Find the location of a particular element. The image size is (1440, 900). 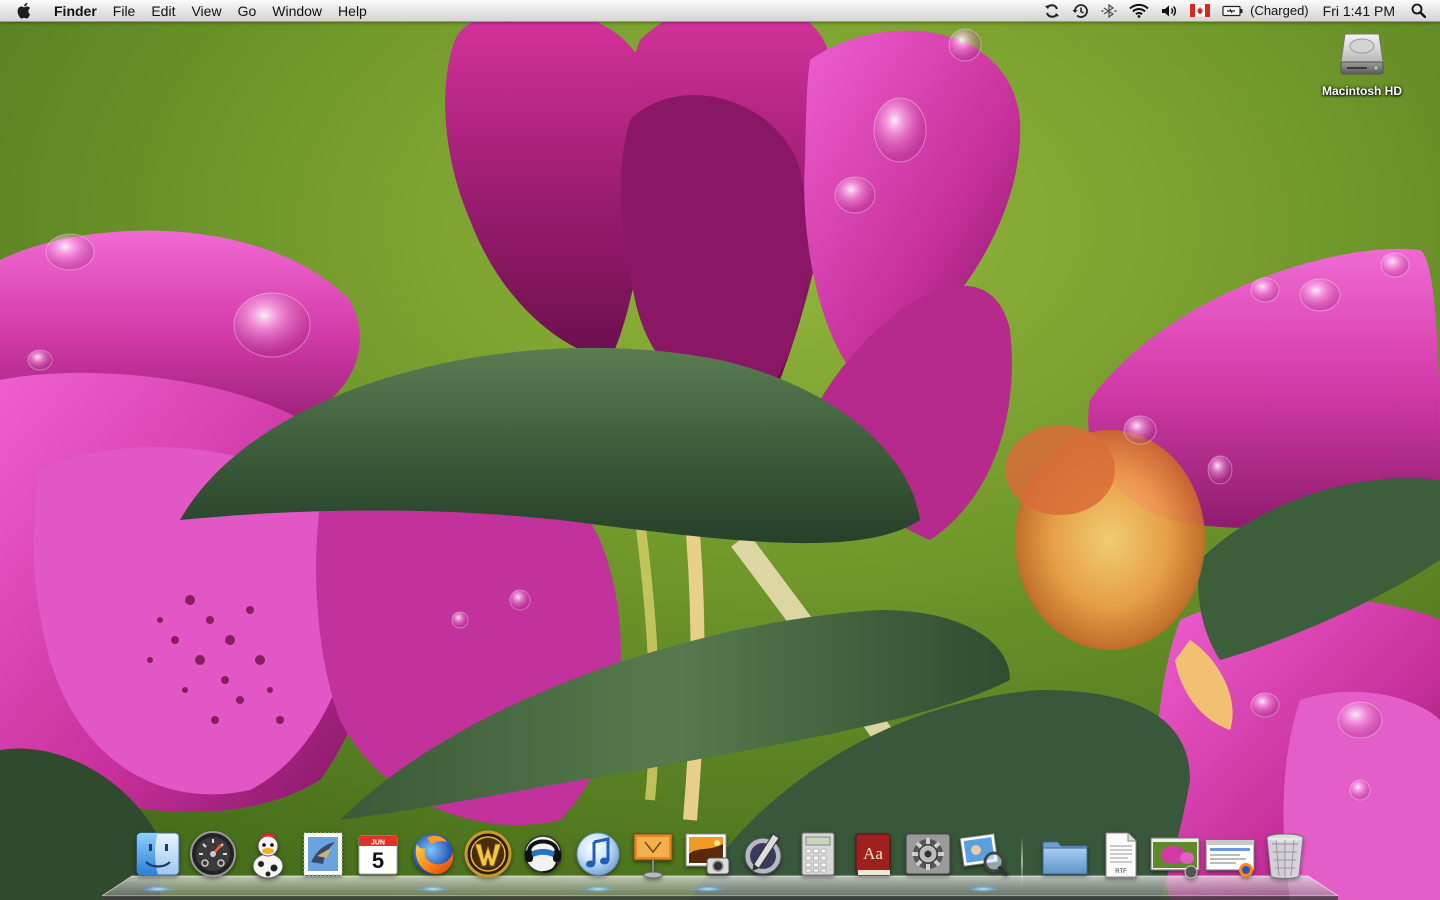

adium-duck-icon is located at coordinates (268, 856).